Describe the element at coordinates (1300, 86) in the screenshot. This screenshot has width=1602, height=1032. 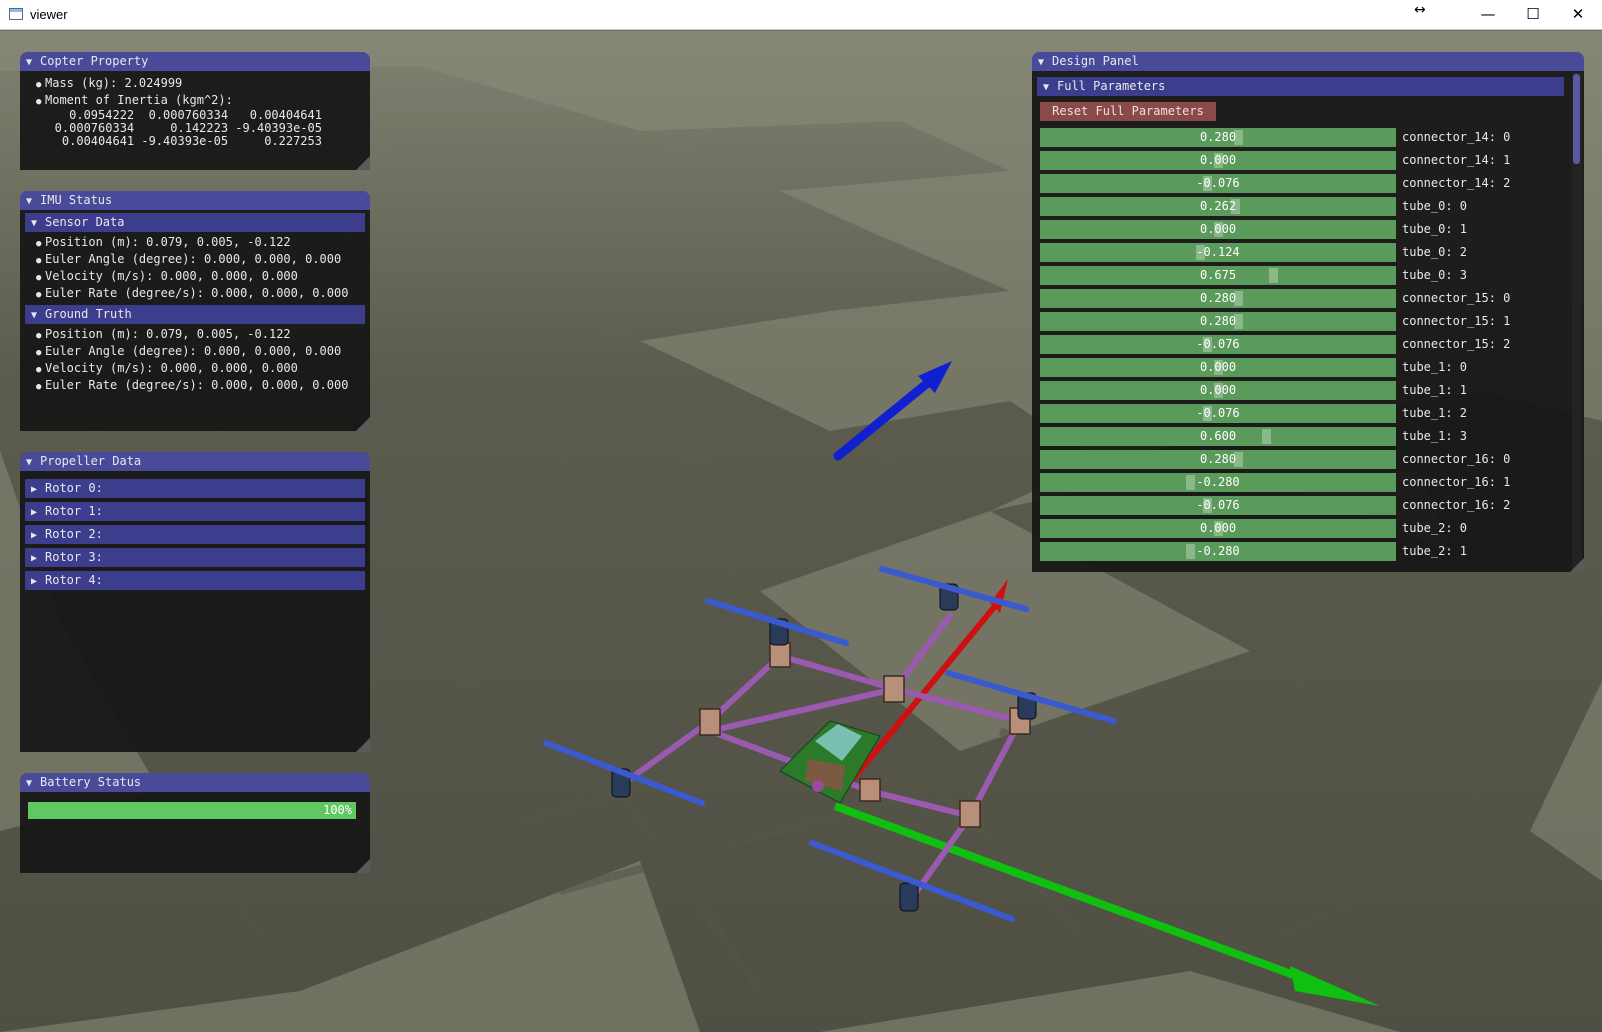
I see `full-parameters-header: ▼ Full Parameters` at that location.